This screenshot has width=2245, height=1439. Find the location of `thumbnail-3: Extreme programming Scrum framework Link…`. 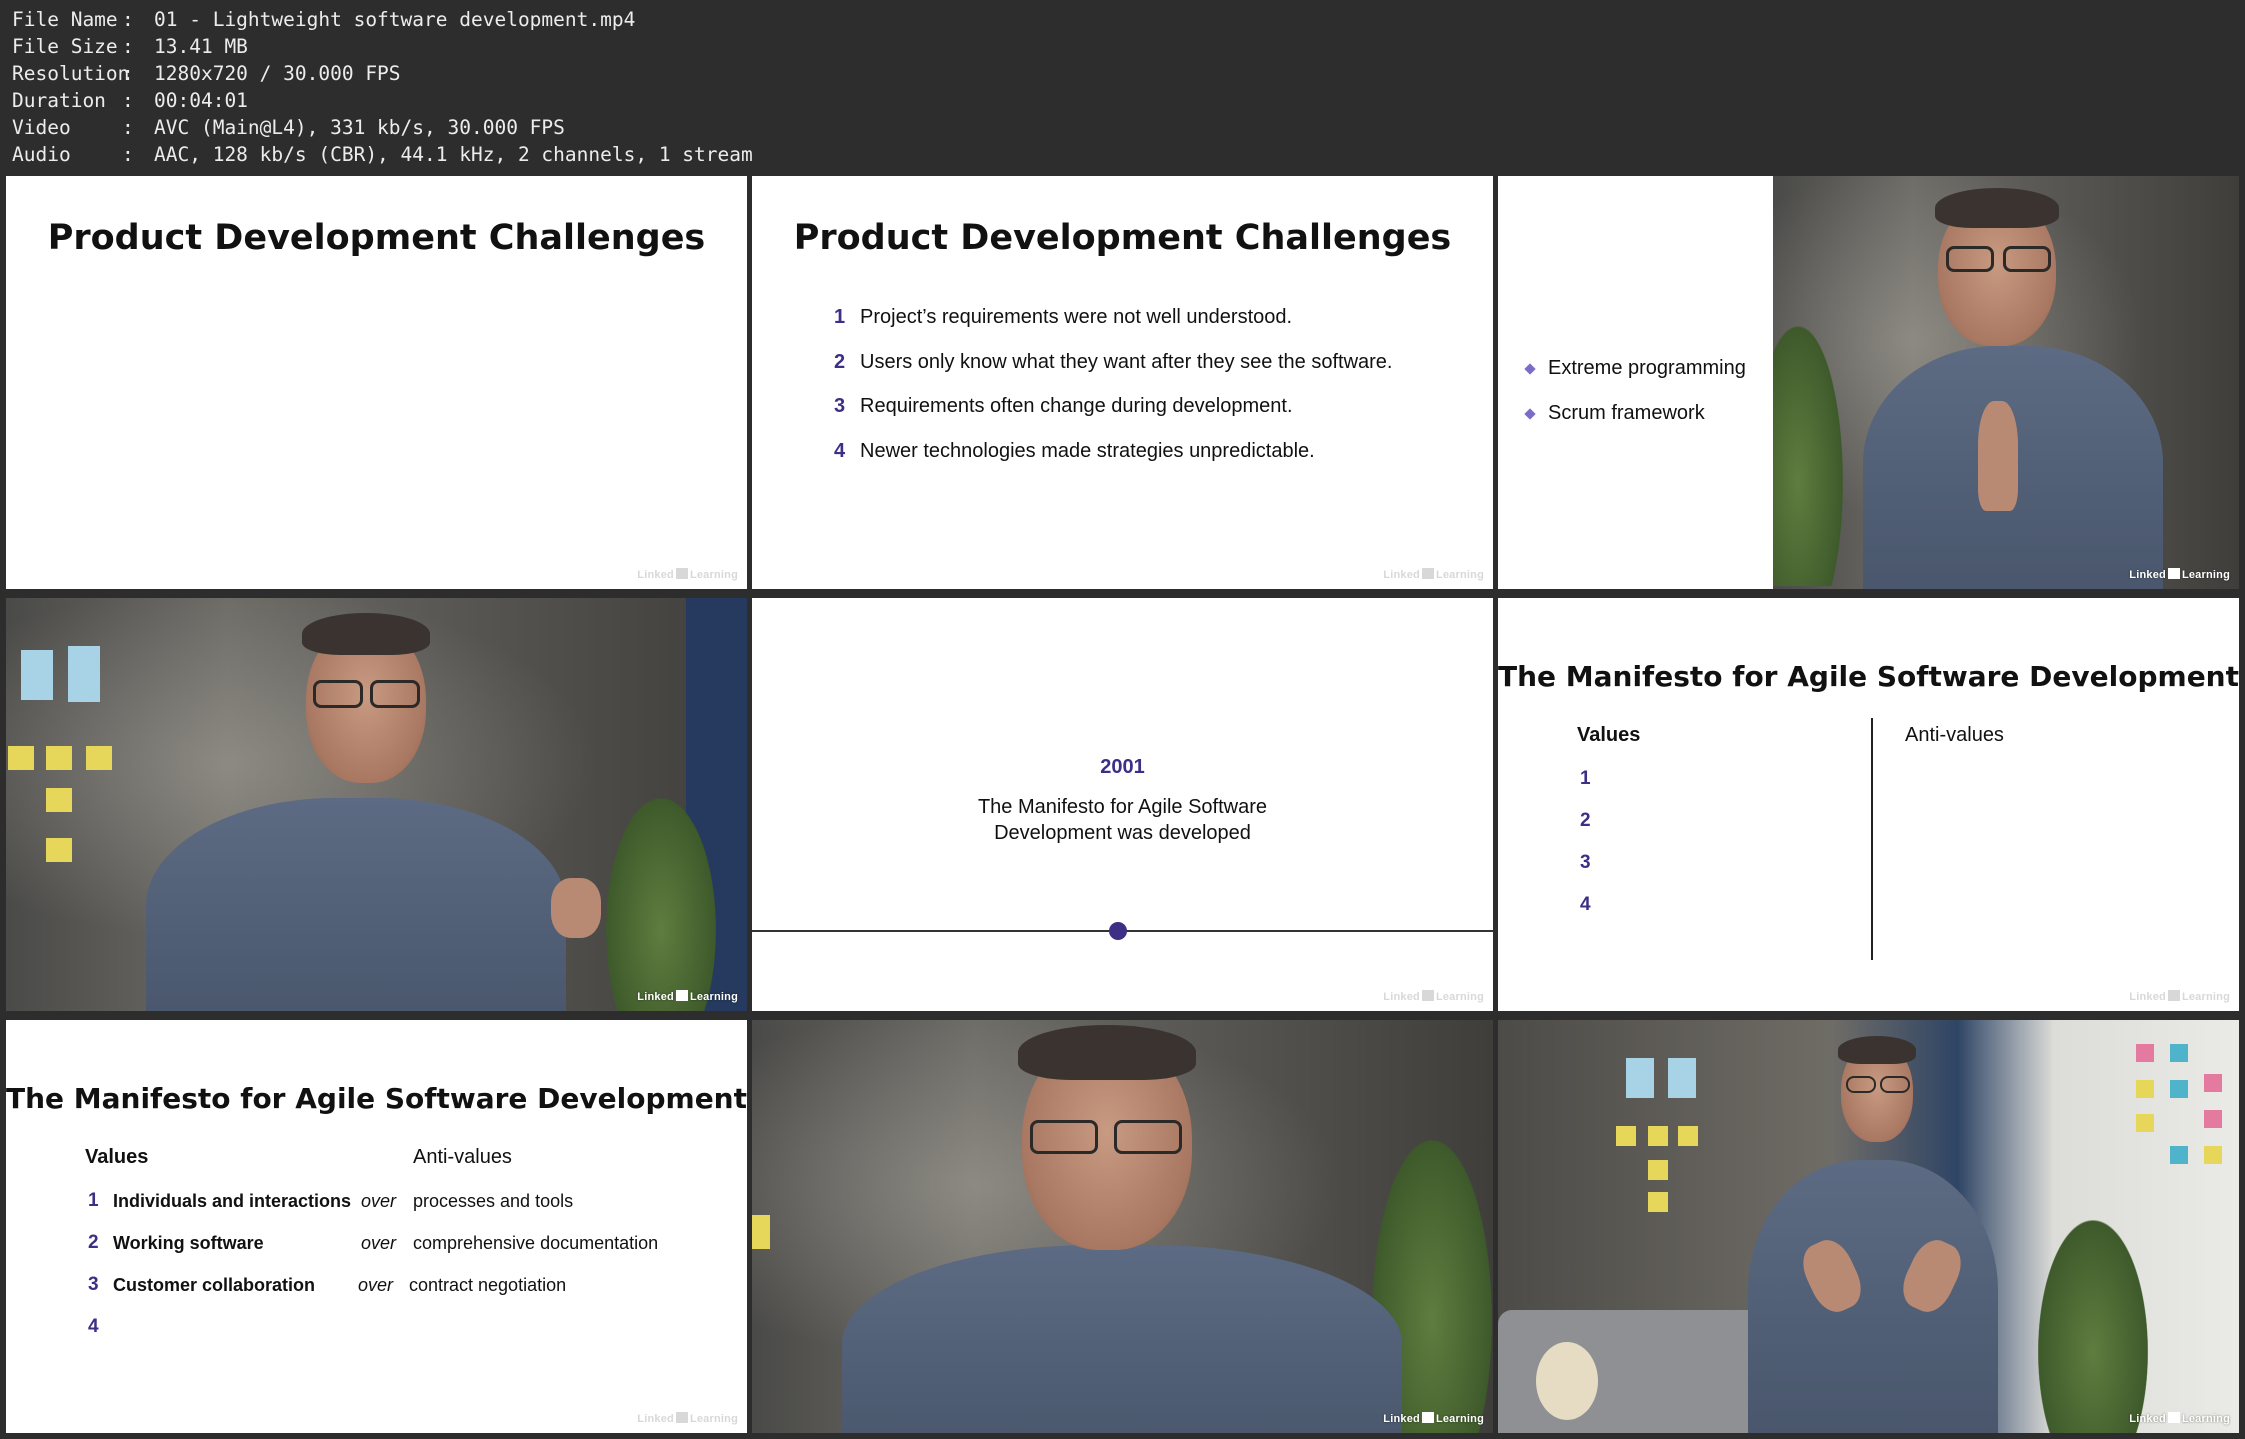

thumbnail-3: Extreme programming Scrum framework Link… is located at coordinates (1868, 382).